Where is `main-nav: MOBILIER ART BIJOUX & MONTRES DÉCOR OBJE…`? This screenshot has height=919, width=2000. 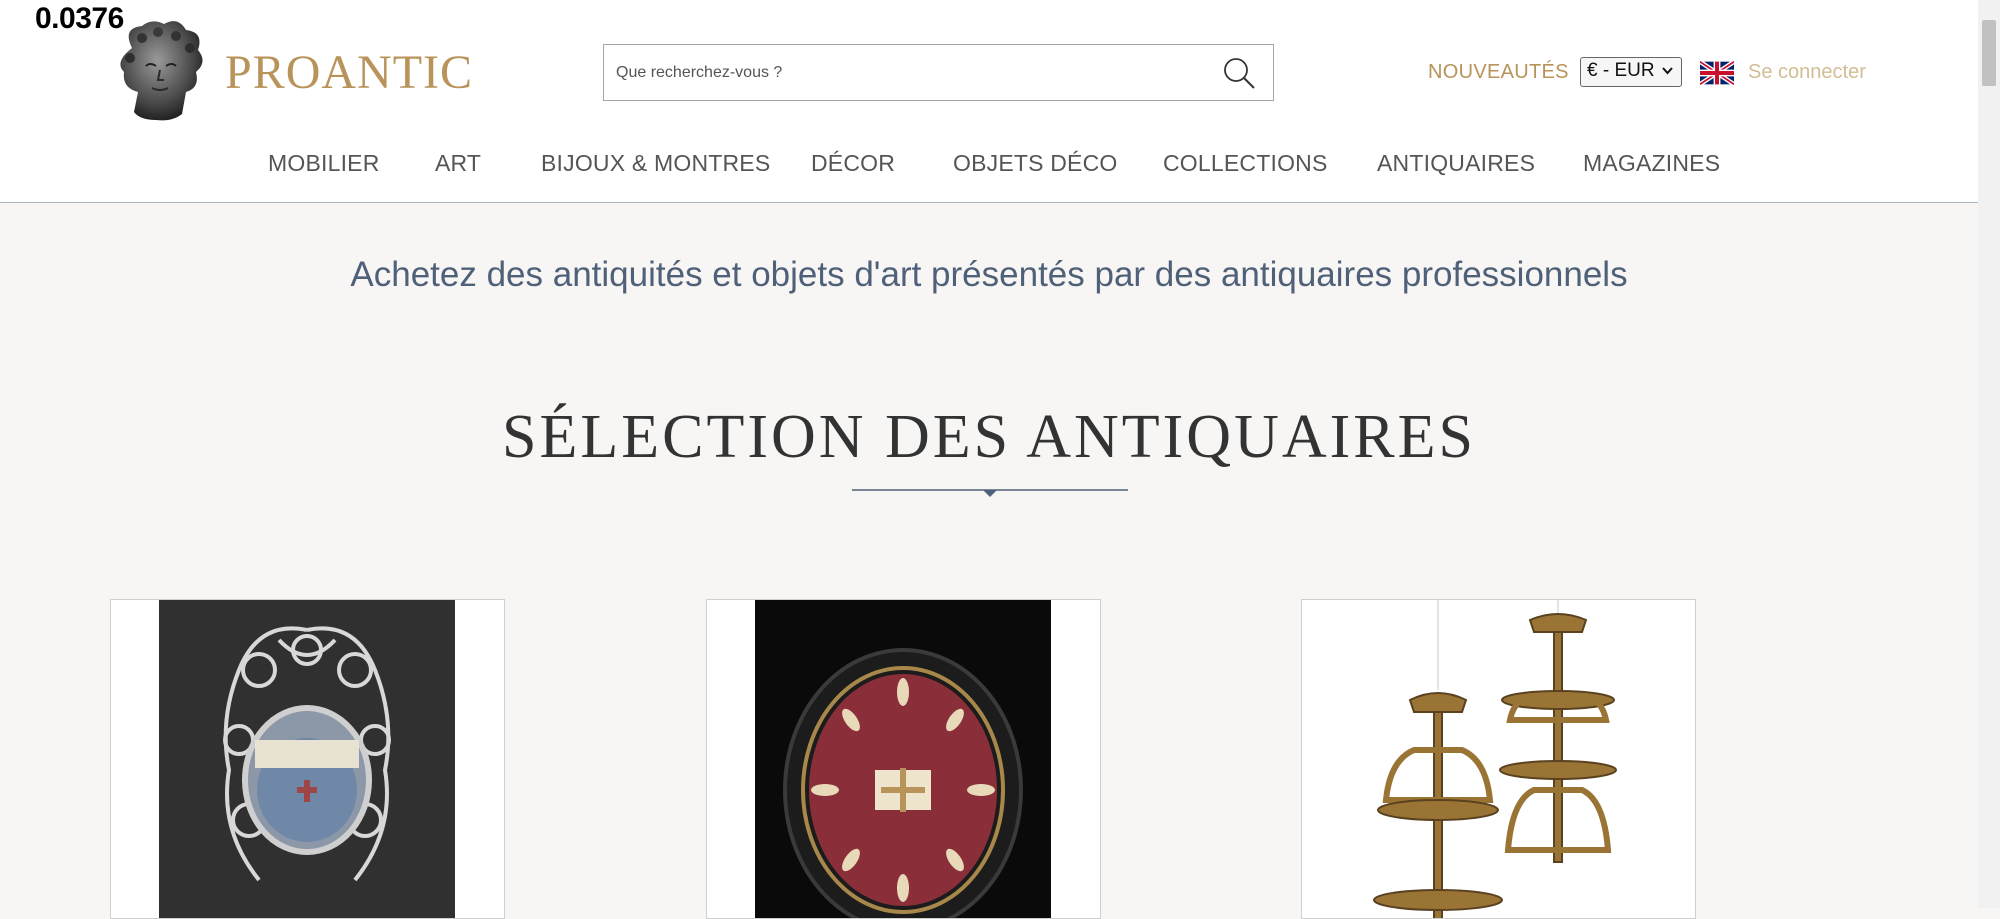
main-nav: MOBILIER ART BIJOUX & MONTRES DÉCOR OBJE… is located at coordinates (989, 165).